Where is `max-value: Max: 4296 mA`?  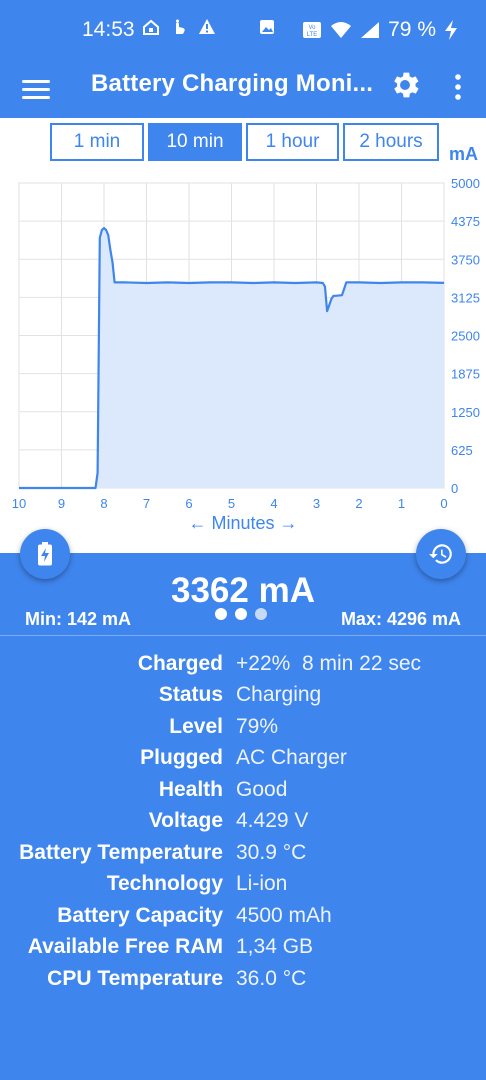
max-value: Max: 4296 mA is located at coordinates (400, 619).